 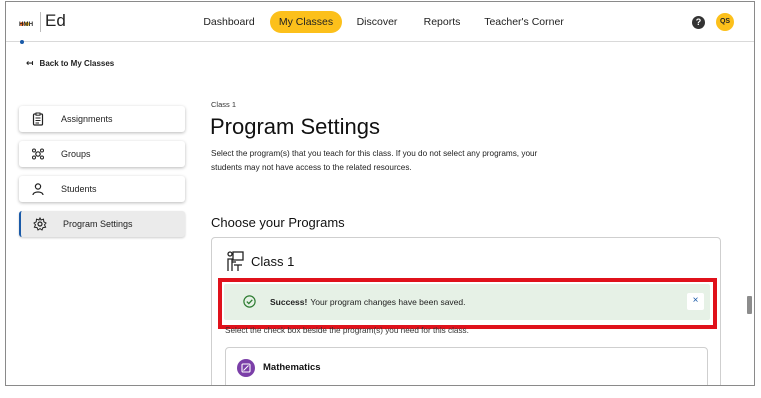 What do you see at coordinates (292, 367) in the screenshot?
I see `program-label: Mathematics` at bounding box center [292, 367].